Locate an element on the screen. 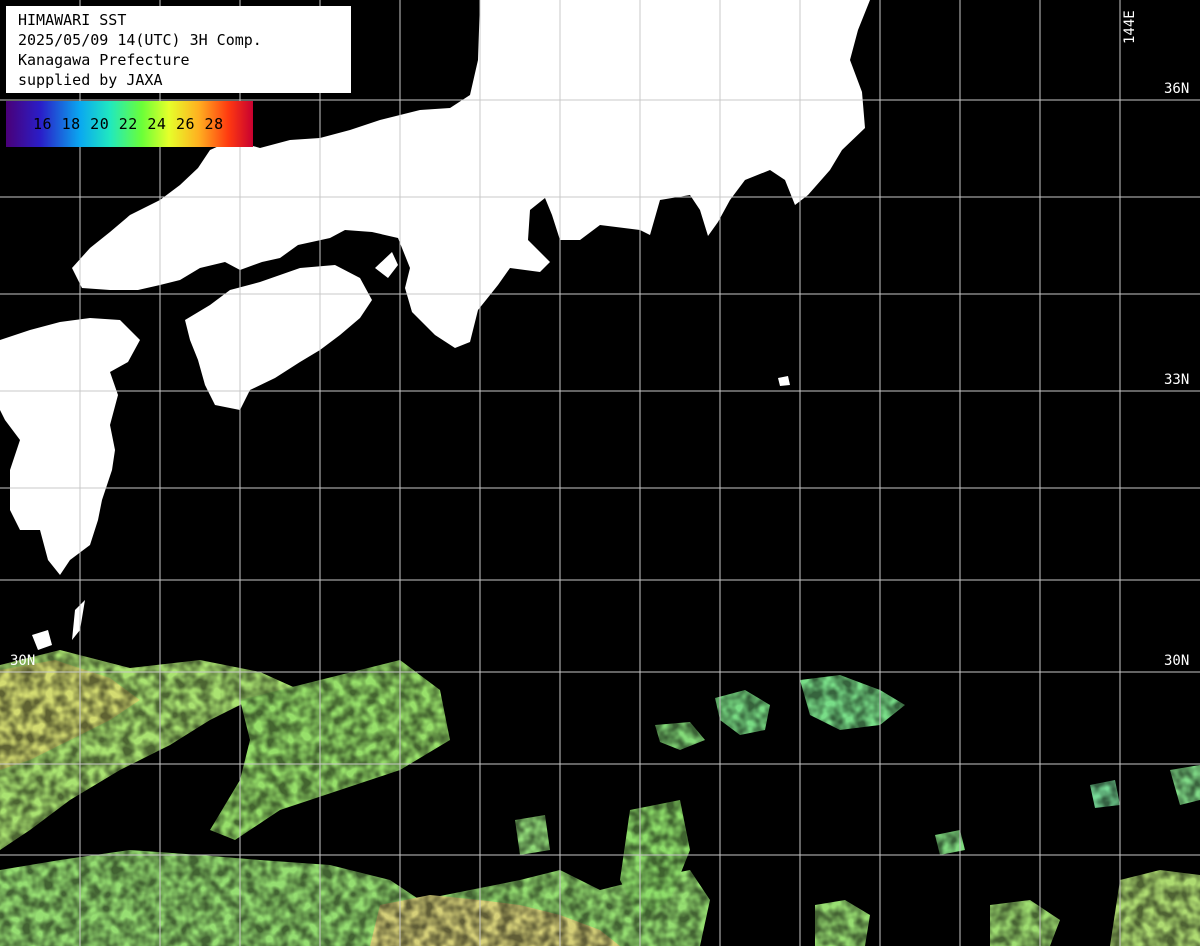 This screenshot has height=946, width=1200. title-region: Kanagawa Prefecture is located at coordinates (104, 60).